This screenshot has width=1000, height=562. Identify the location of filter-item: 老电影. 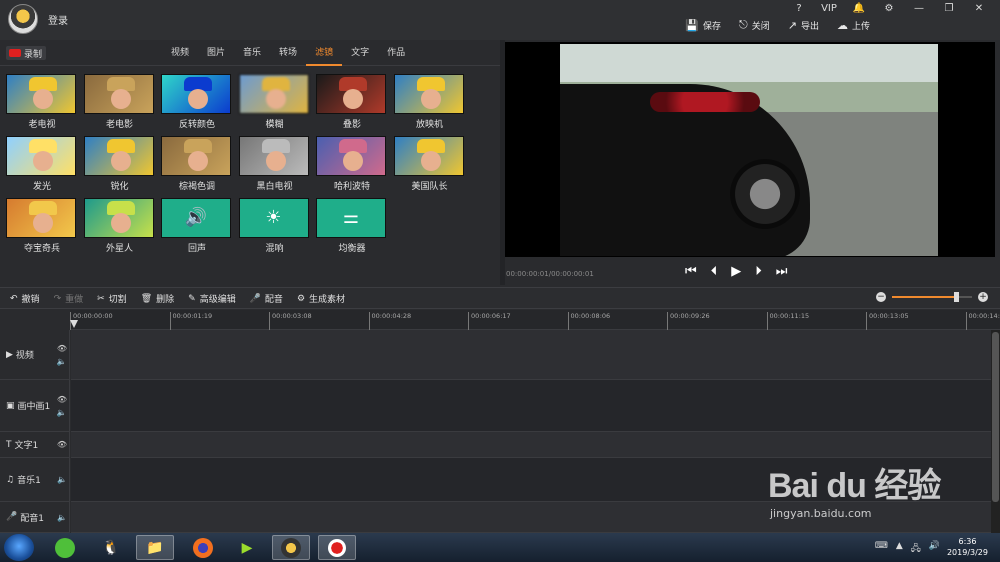
(119, 102).